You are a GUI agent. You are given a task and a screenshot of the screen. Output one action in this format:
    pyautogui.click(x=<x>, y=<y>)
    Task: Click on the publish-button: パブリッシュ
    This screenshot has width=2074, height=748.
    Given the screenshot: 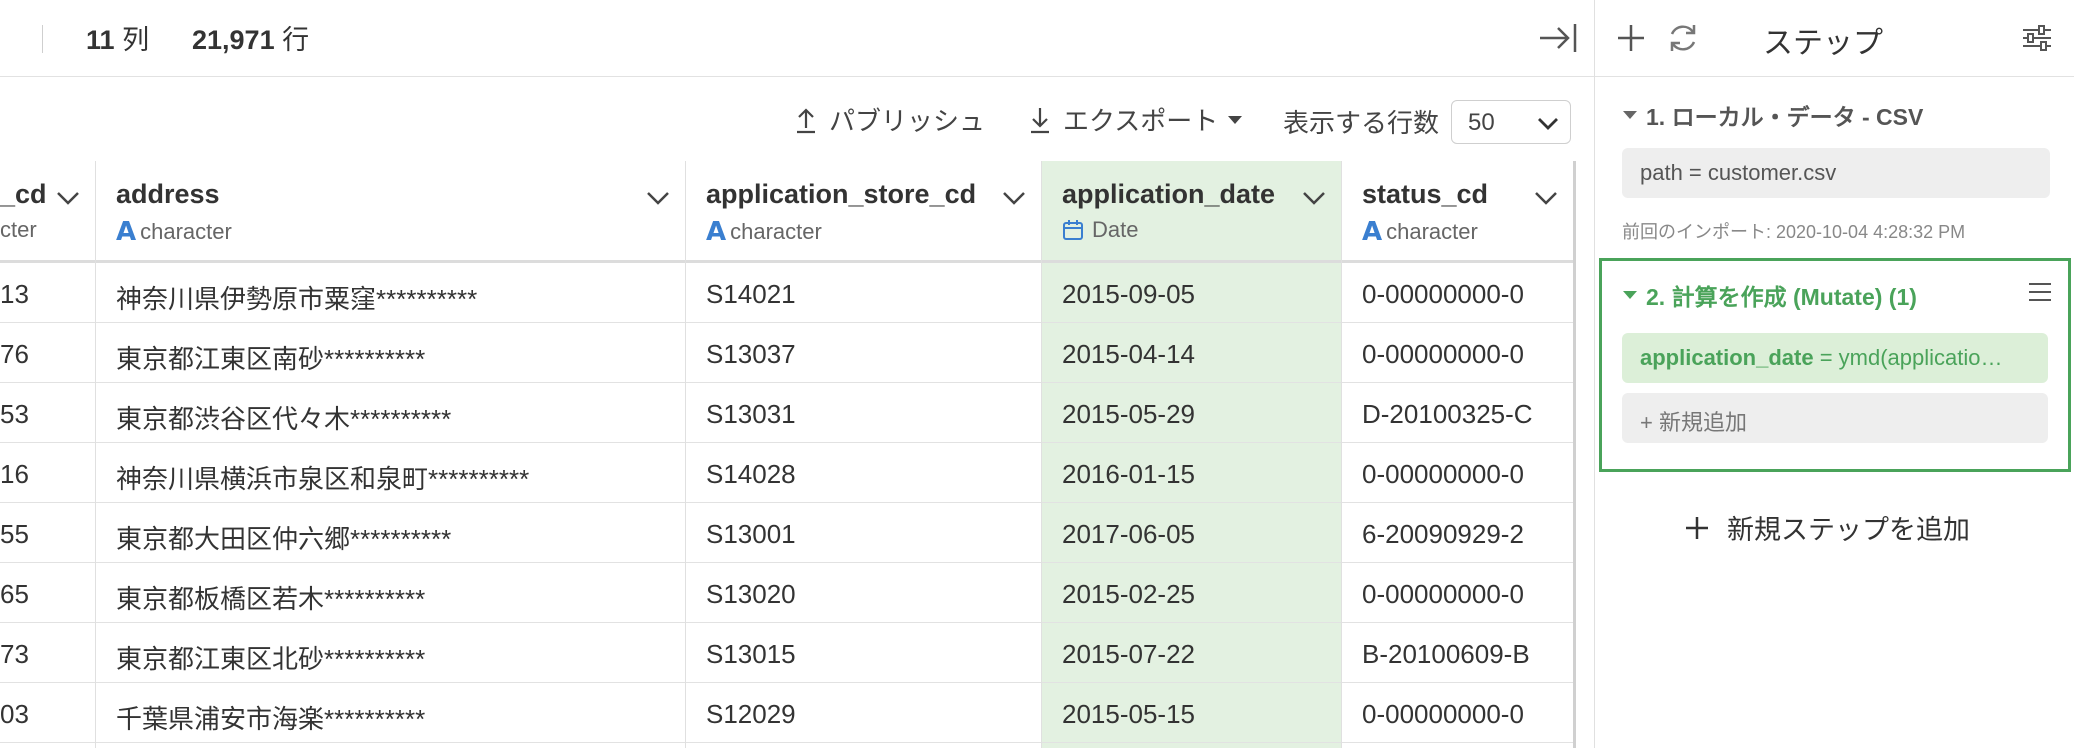 What is the action you would take?
    pyautogui.click(x=889, y=119)
    